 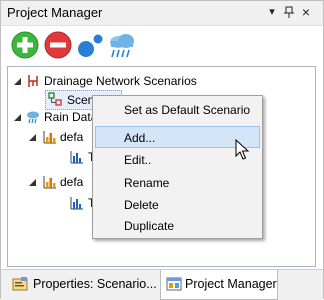 I want to click on dots-icon, so click(x=90, y=45).